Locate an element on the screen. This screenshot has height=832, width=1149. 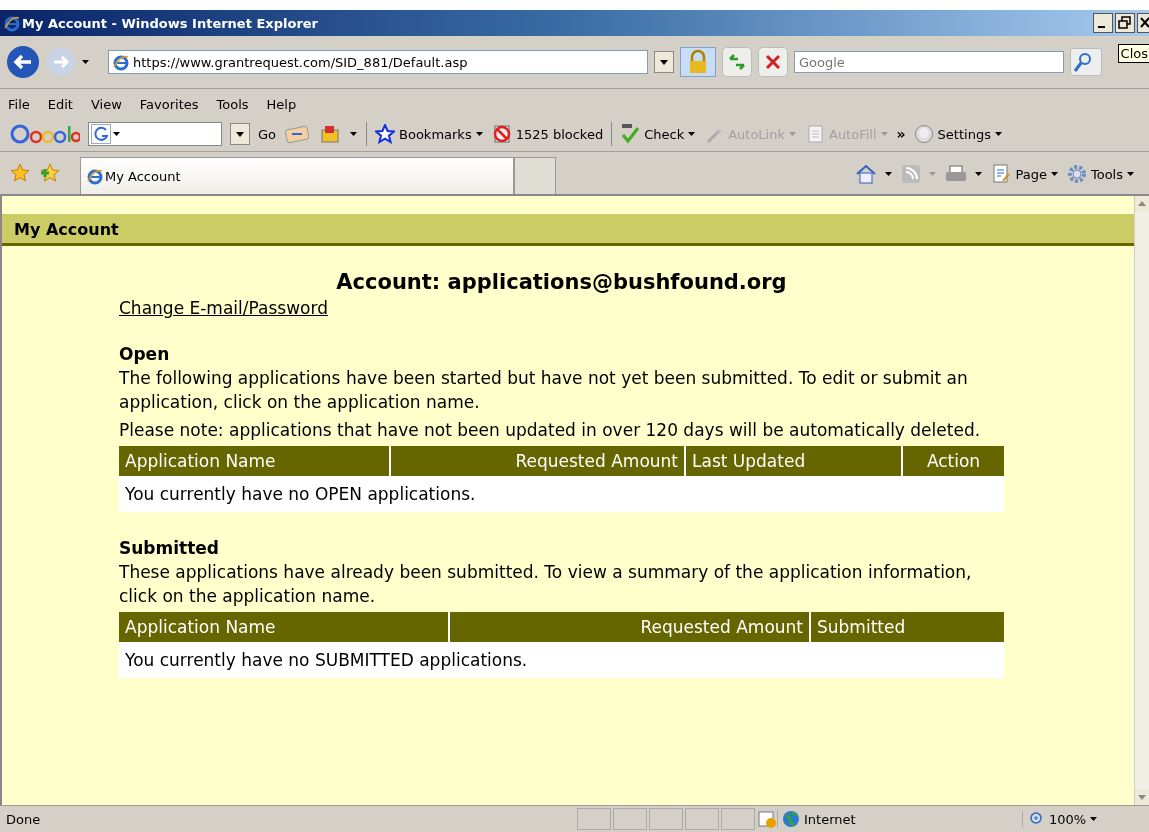
blocked-icon is located at coordinates (501, 134).